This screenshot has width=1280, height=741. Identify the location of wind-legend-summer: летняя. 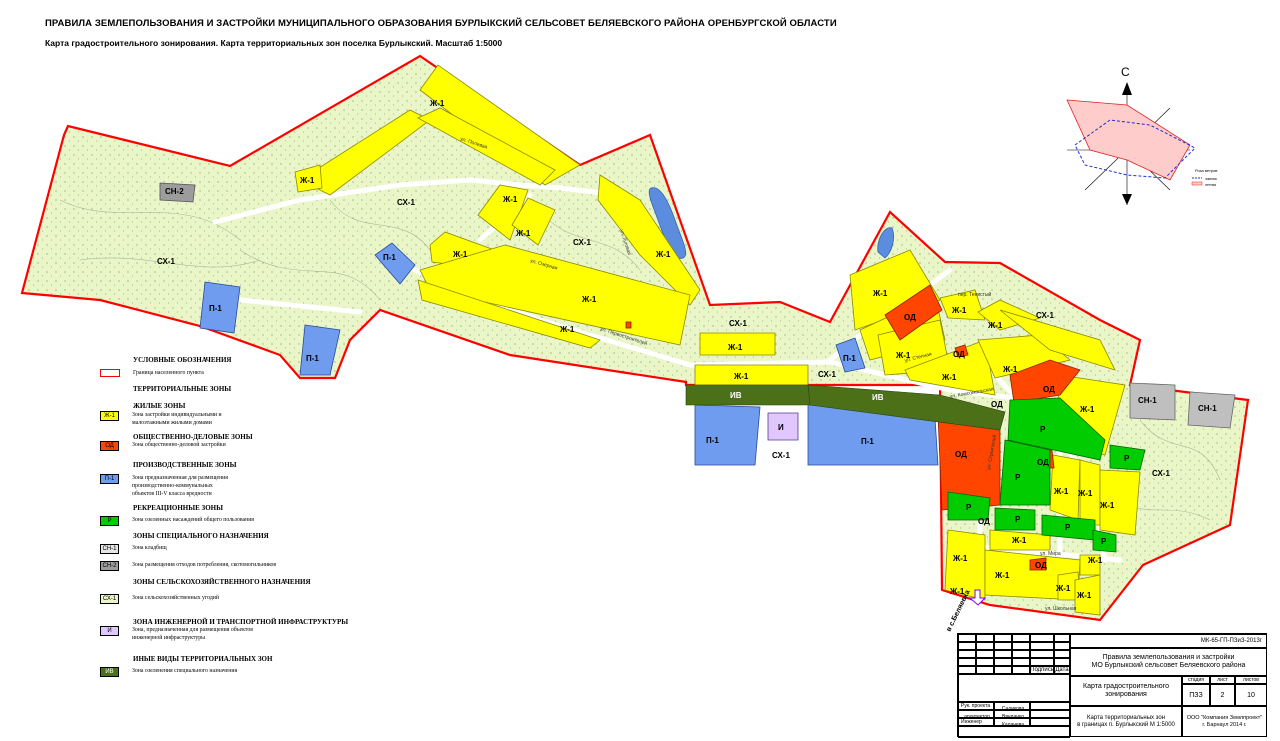
(1210, 185).